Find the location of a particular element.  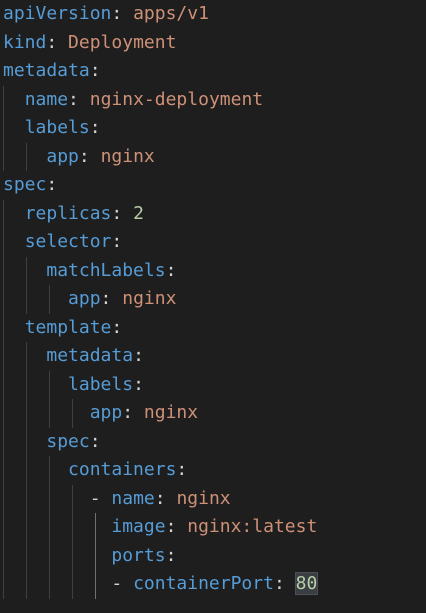

code-line: selector: is located at coordinates (63, 242).